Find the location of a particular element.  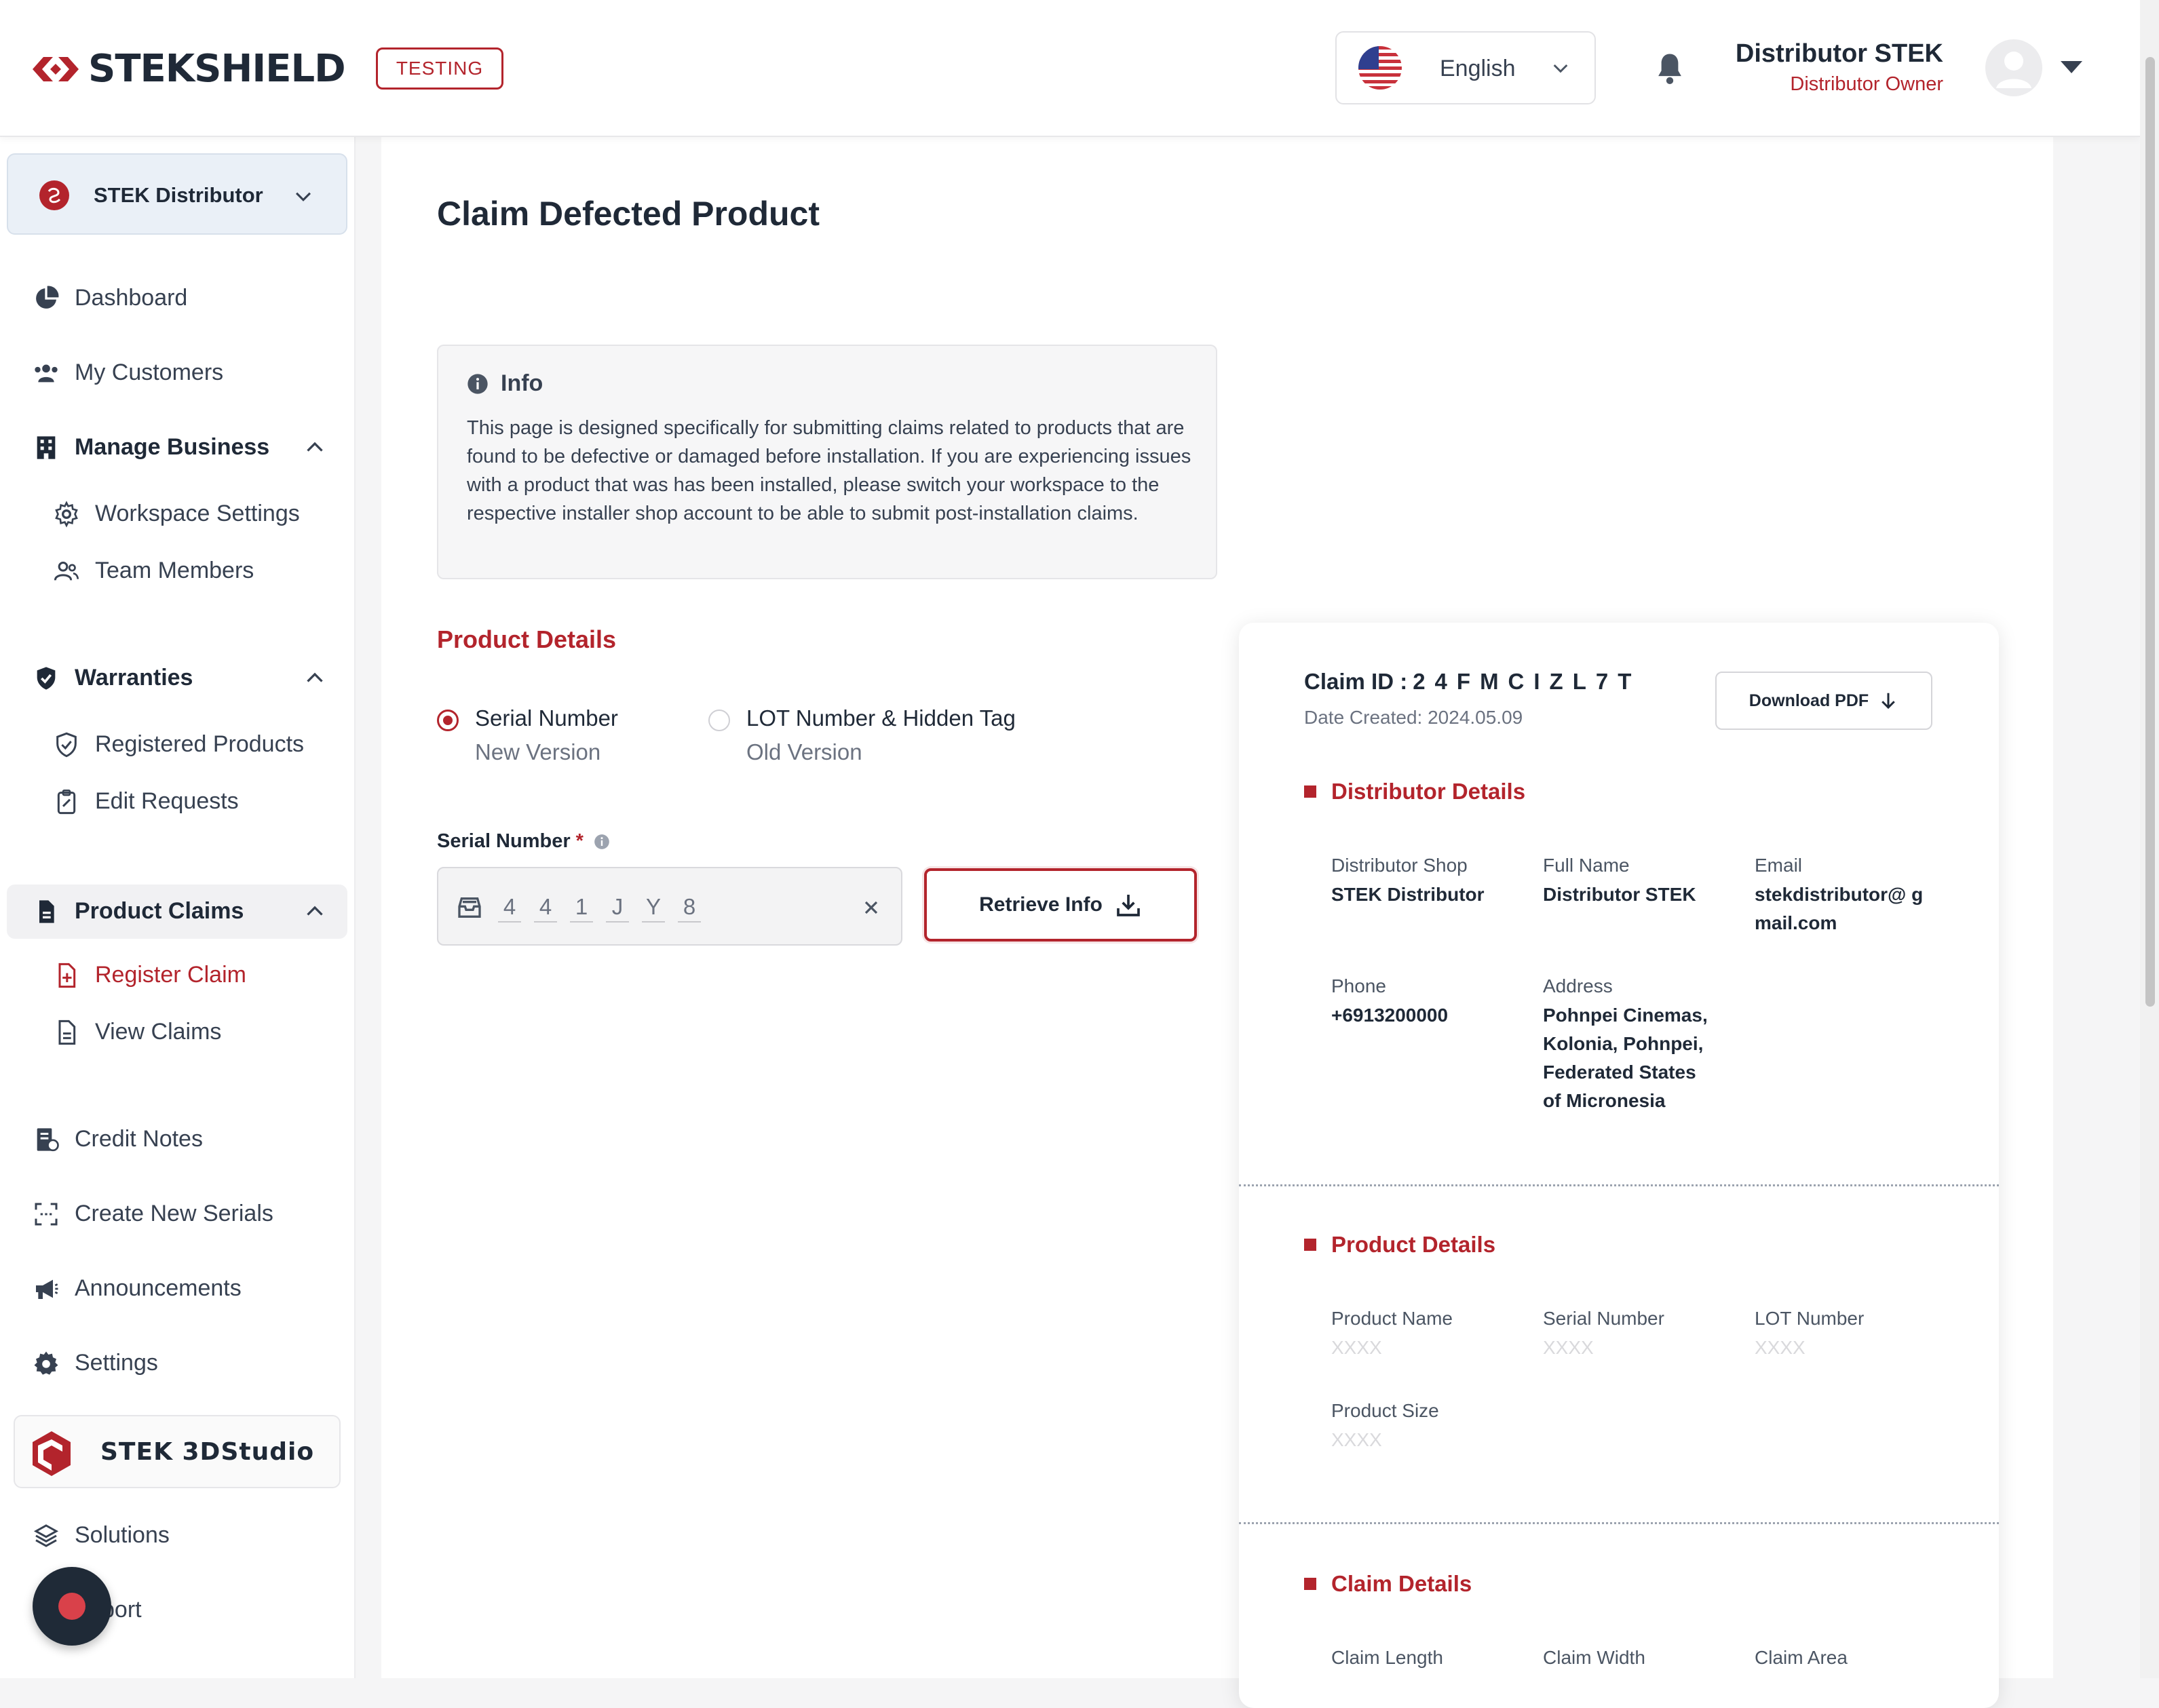

radio-subtitle: New Version is located at coordinates (538, 751).